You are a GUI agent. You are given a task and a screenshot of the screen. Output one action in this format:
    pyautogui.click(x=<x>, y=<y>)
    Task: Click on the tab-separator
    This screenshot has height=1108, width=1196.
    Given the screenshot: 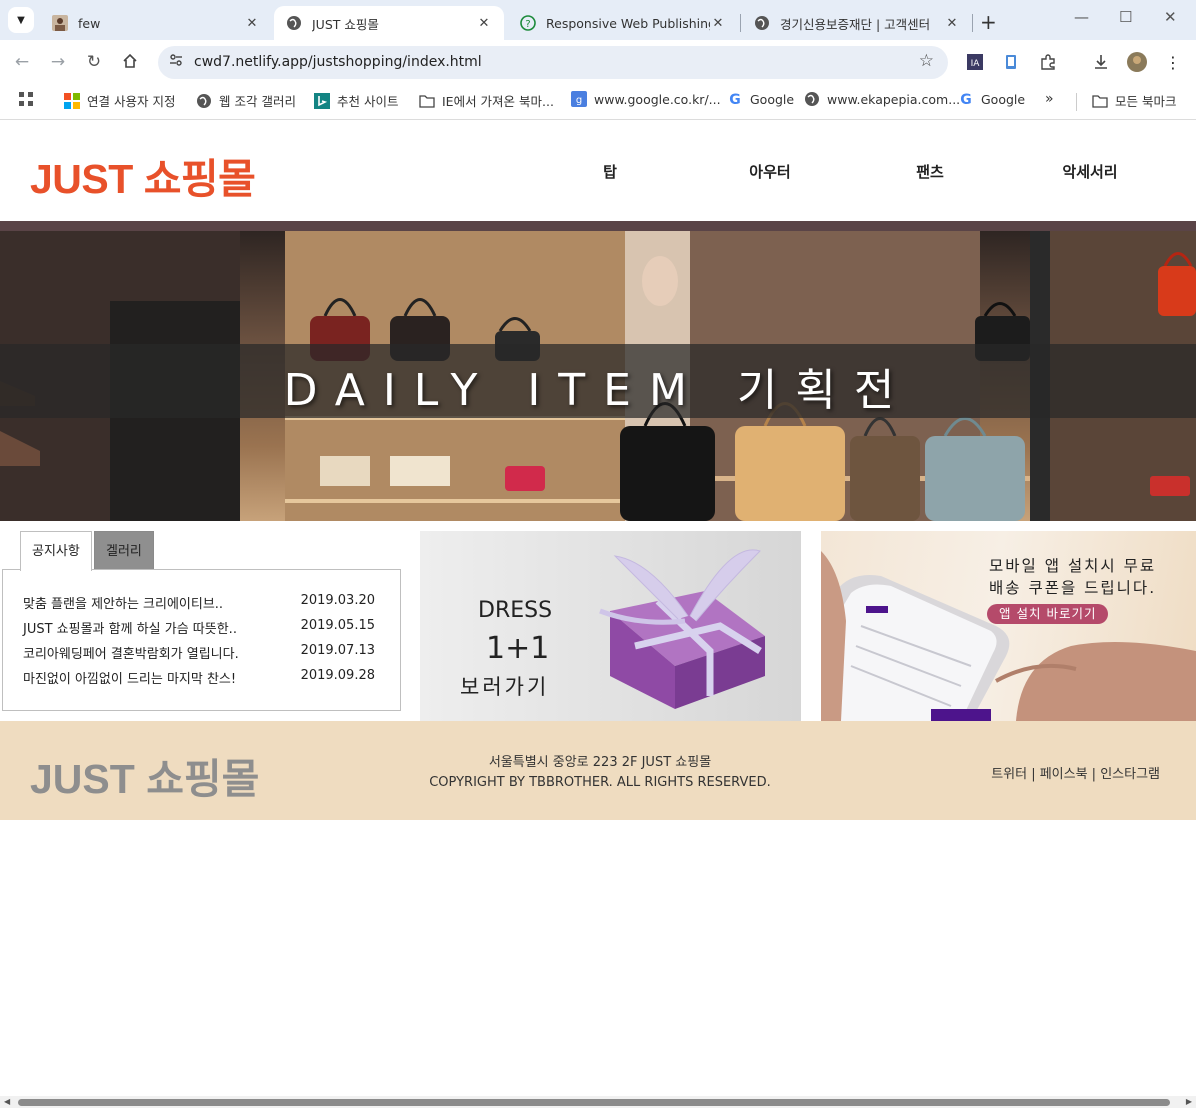 What is the action you would take?
    pyautogui.click(x=972, y=23)
    